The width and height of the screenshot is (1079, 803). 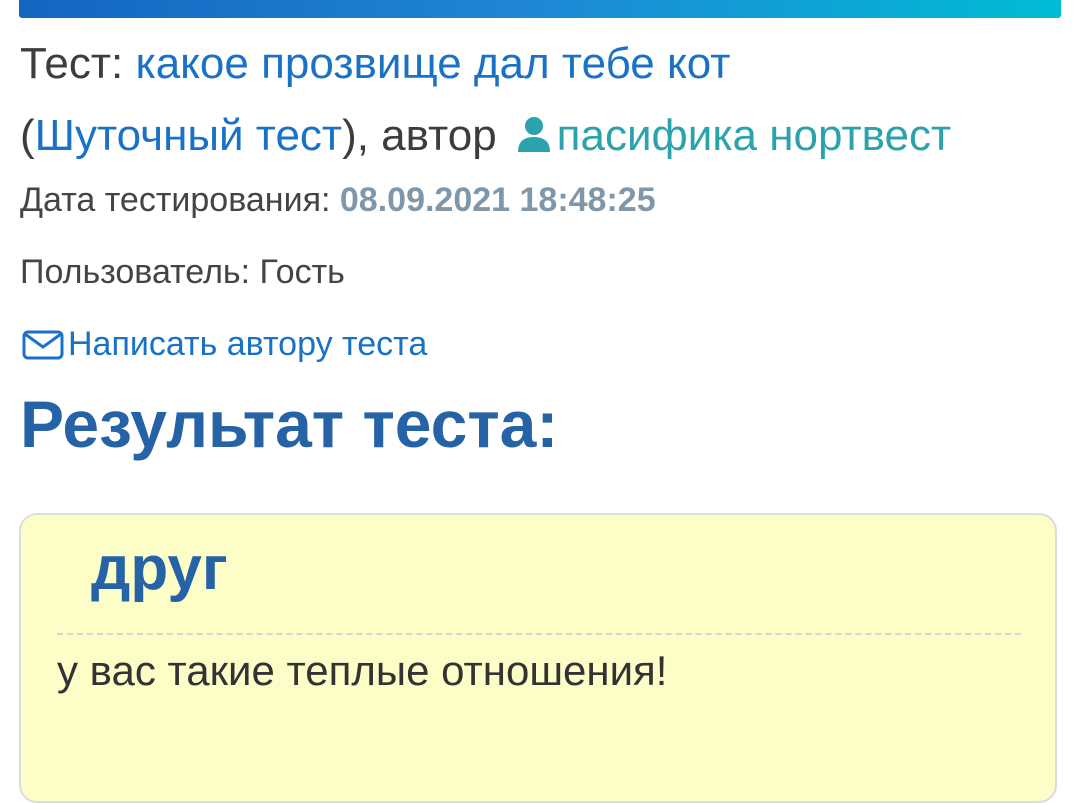 I want to click on author-link: пасифика нортвест, so click(x=724, y=135).